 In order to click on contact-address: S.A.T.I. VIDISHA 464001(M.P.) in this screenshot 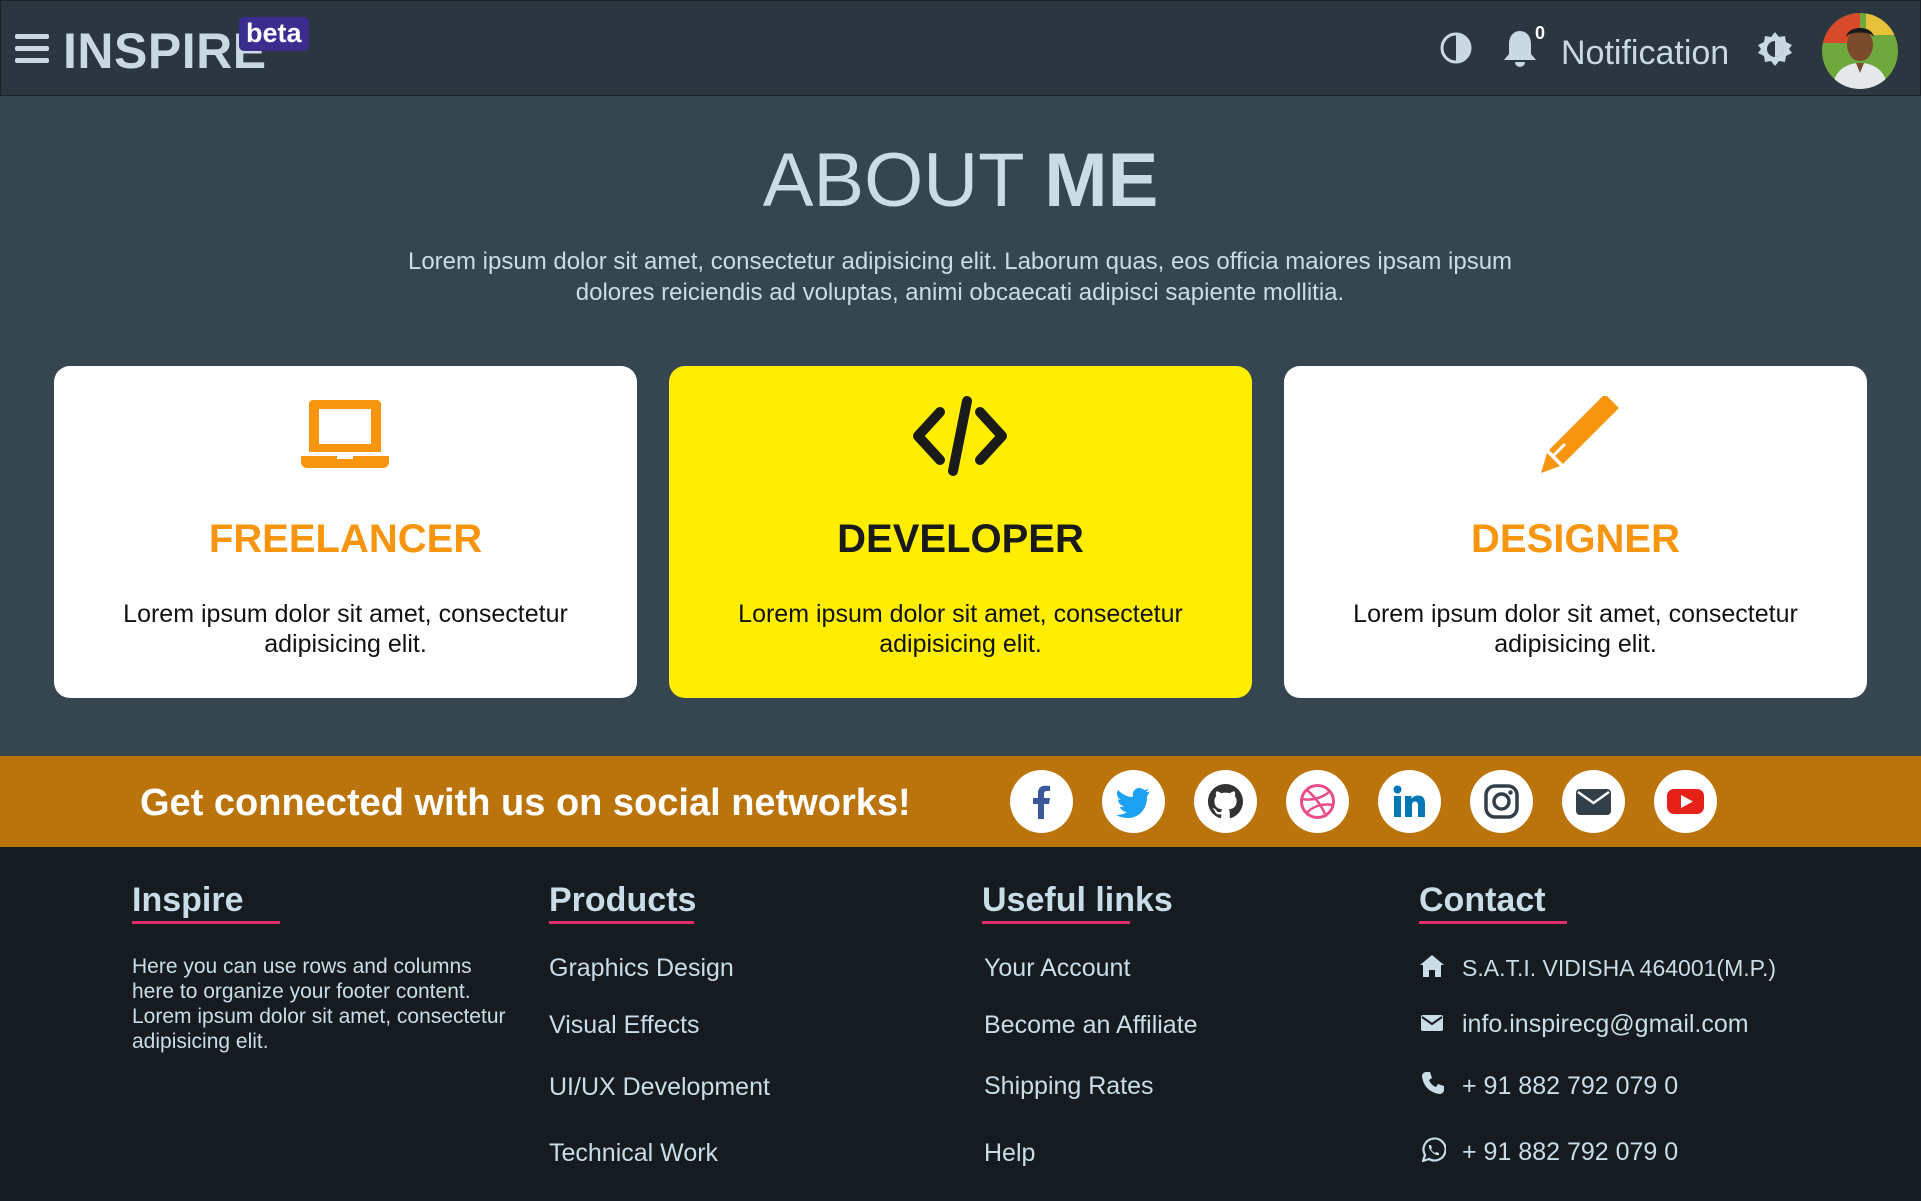, I will do `click(1619, 968)`.